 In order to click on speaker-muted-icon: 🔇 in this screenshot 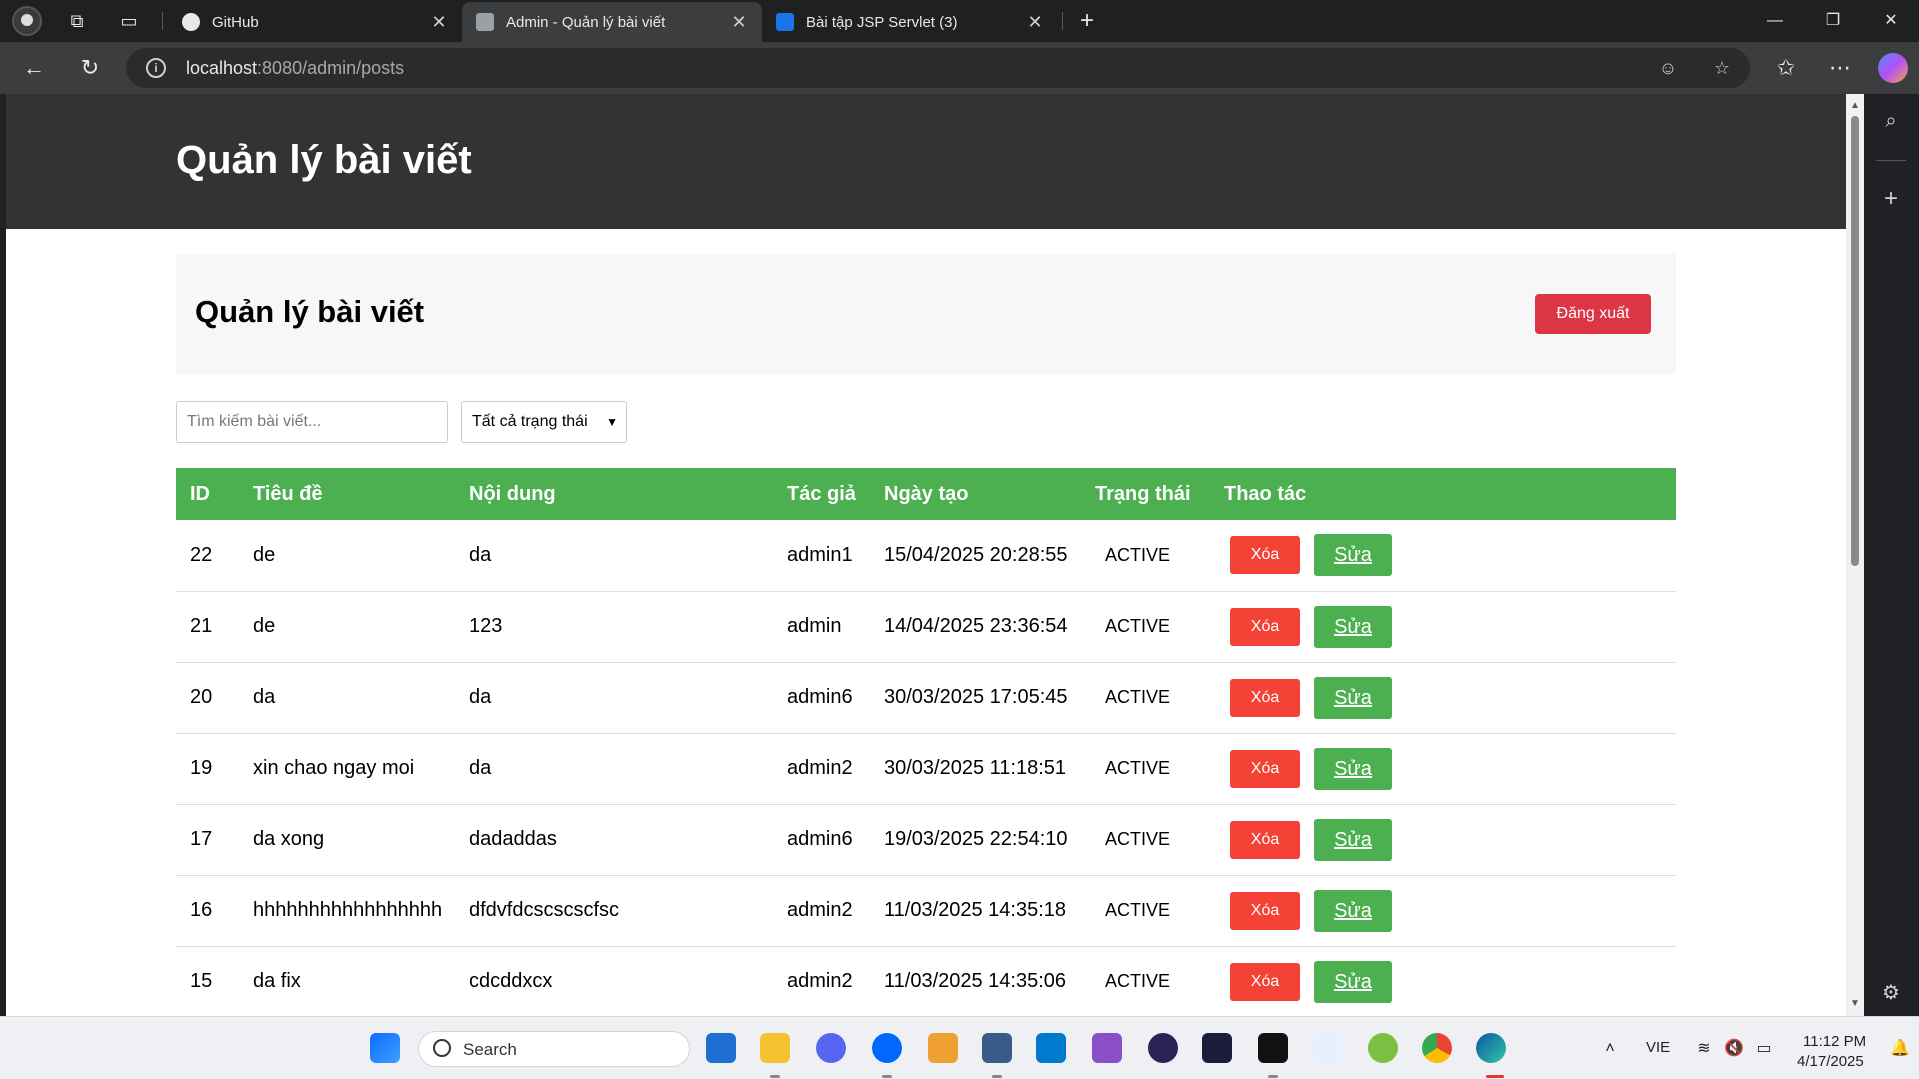, I will do `click(1734, 1049)`.